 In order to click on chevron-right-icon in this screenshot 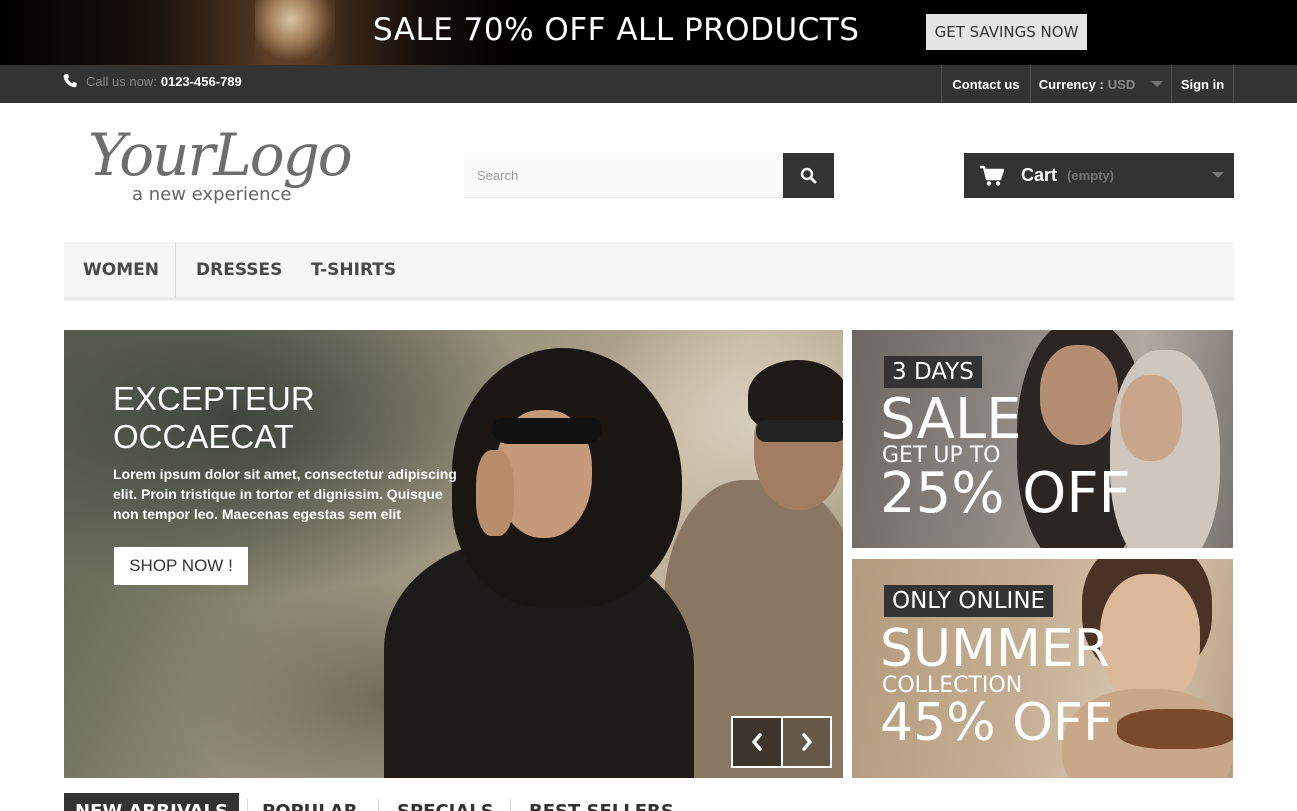, I will do `click(806, 742)`.